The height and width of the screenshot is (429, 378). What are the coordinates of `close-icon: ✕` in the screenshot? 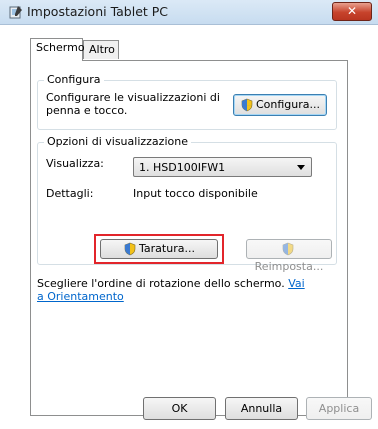 It's located at (352, 11).